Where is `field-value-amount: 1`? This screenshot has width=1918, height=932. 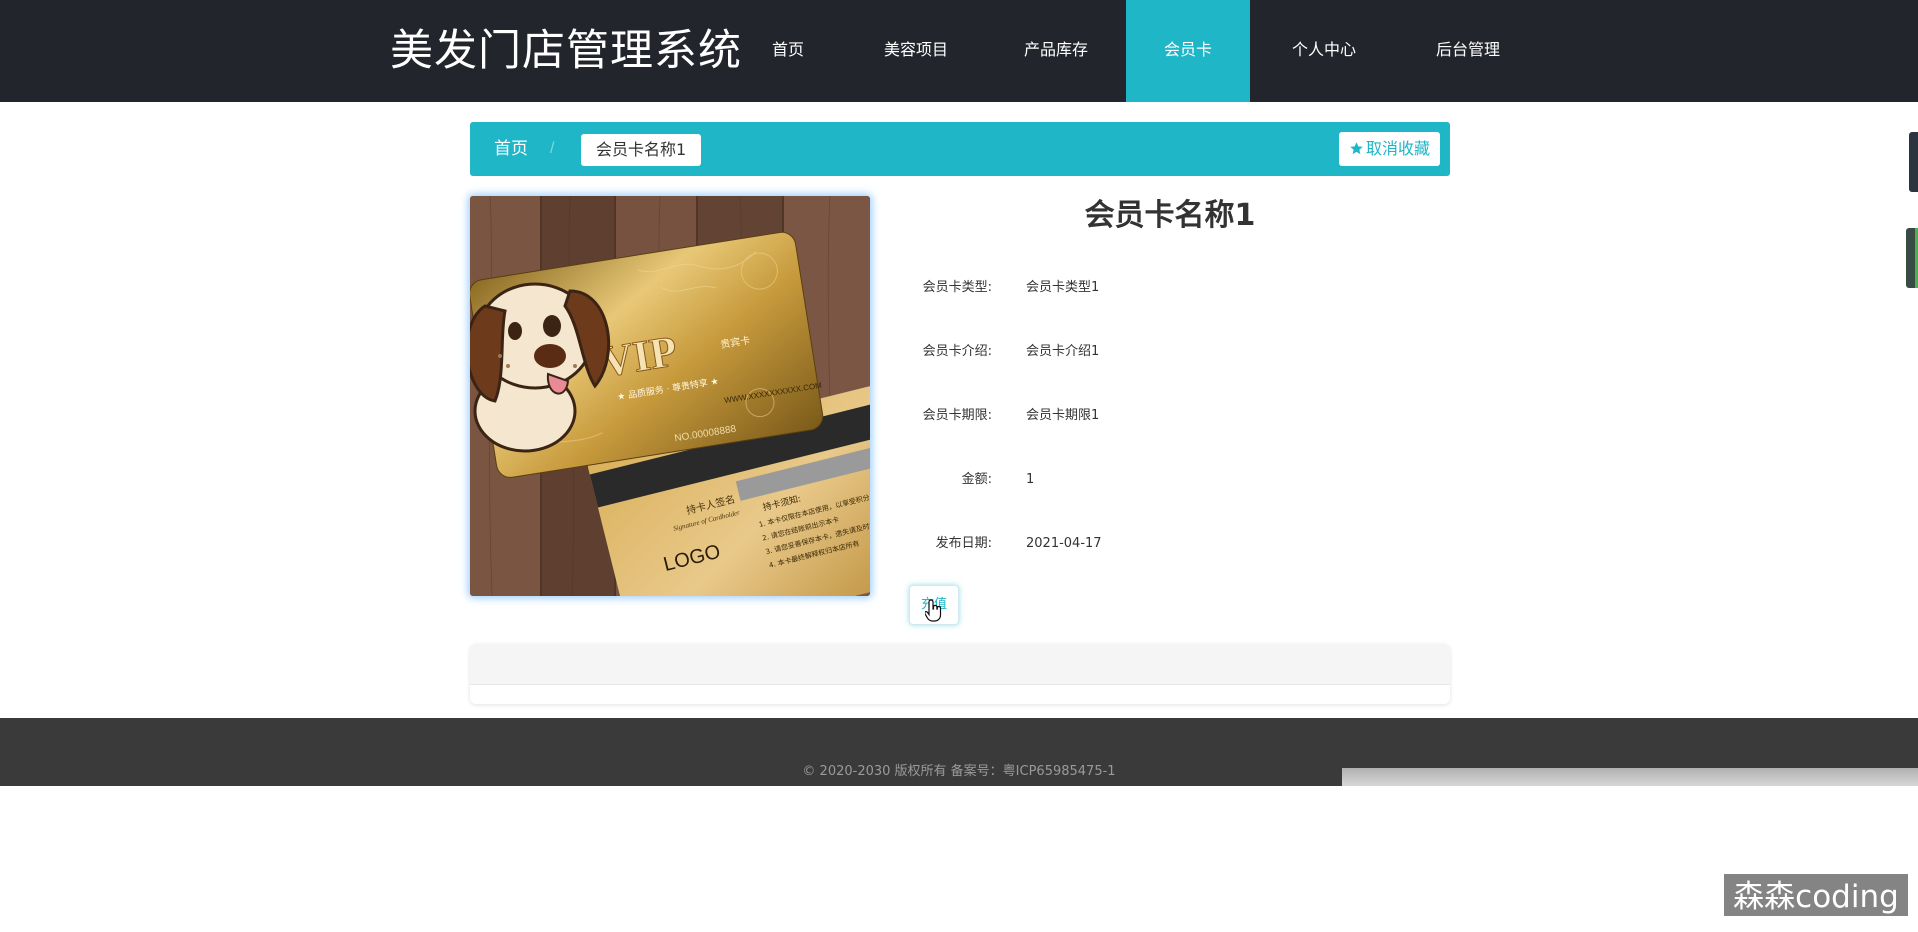 field-value-amount: 1 is located at coordinates (1030, 479).